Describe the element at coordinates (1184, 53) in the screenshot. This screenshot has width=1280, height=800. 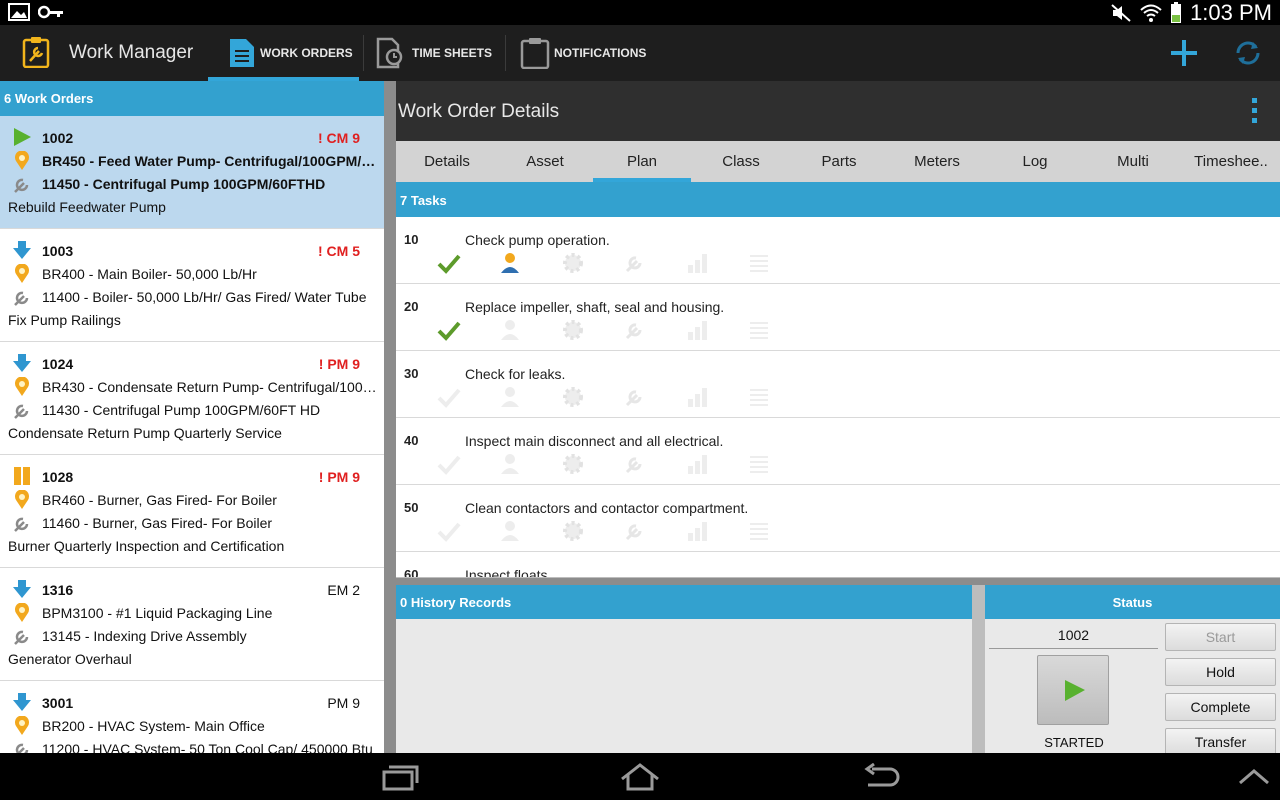
I see `add-icon` at that location.